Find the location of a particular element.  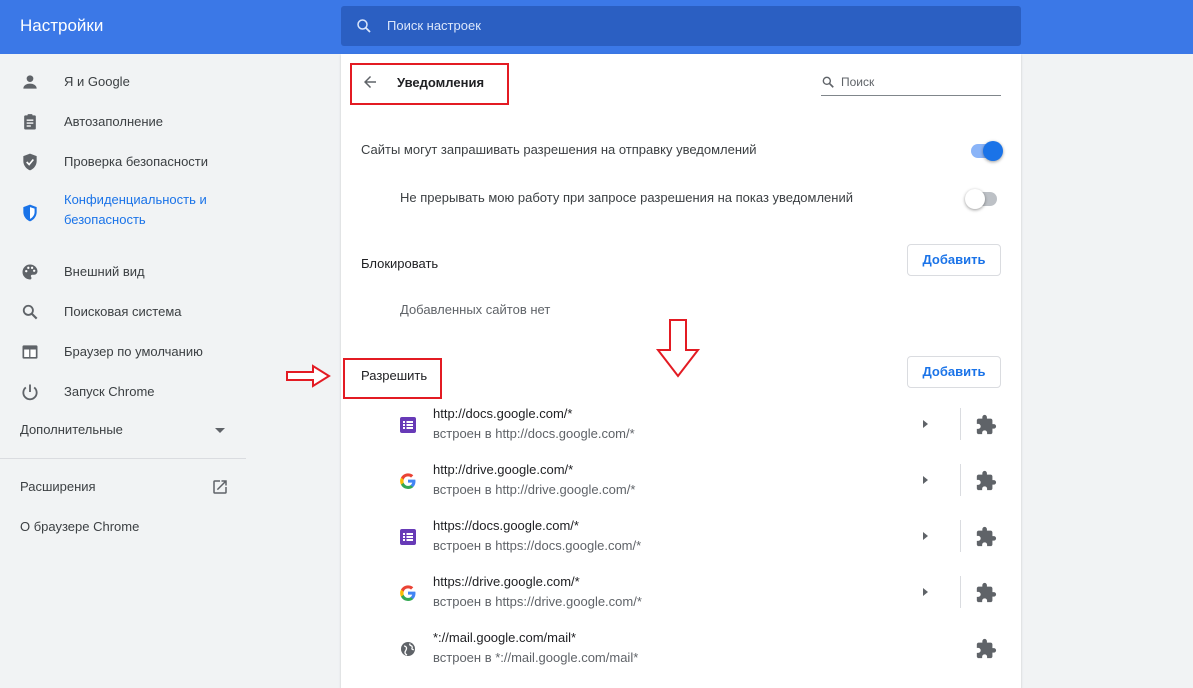

shield-icon is located at coordinates (30, 162).